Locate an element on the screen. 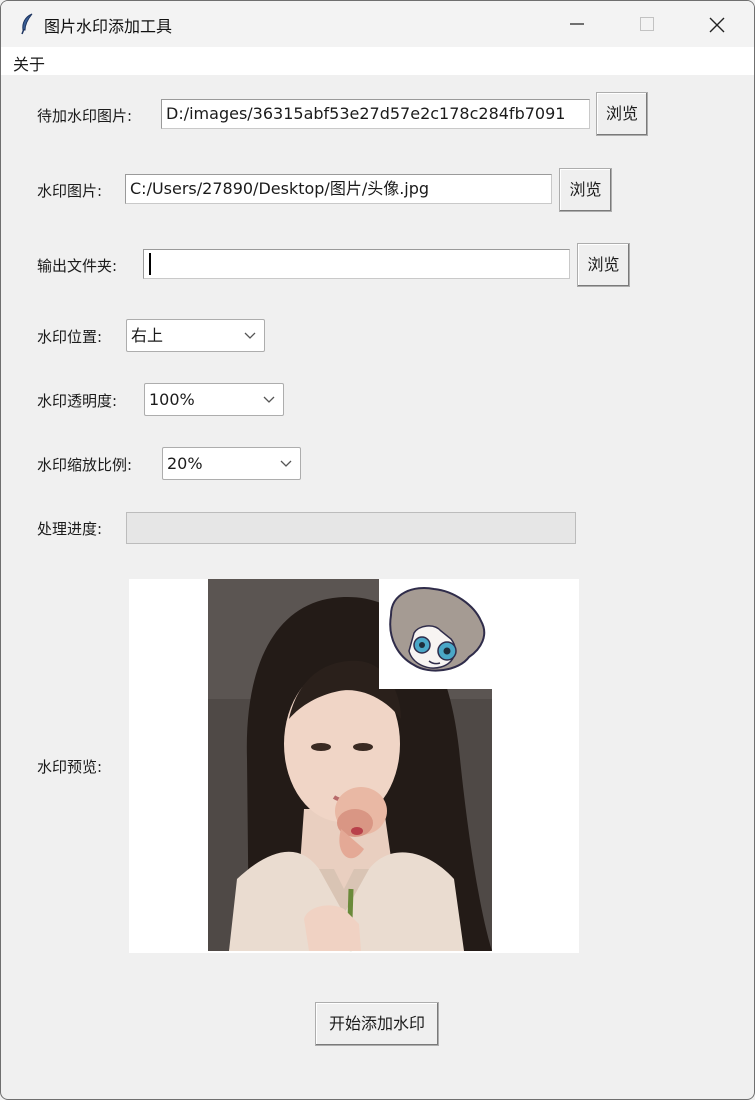 The height and width of the screenshot is (1100, 755). menu-bar: 关于 is located at coordinates (377, 61).